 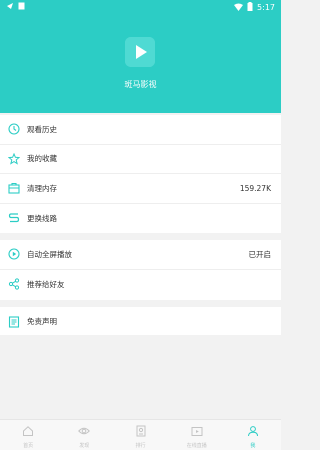 I want to click on tab-home: 首页, so click(x=28, y=435).